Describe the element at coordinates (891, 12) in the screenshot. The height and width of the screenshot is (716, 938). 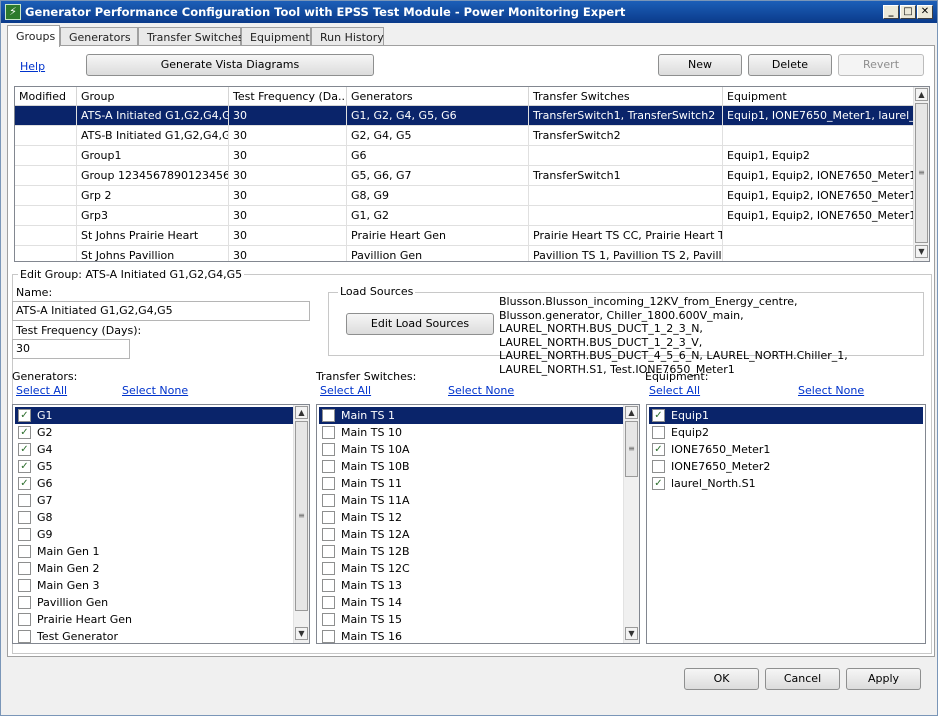
I see `minimize-button: _` at that location.